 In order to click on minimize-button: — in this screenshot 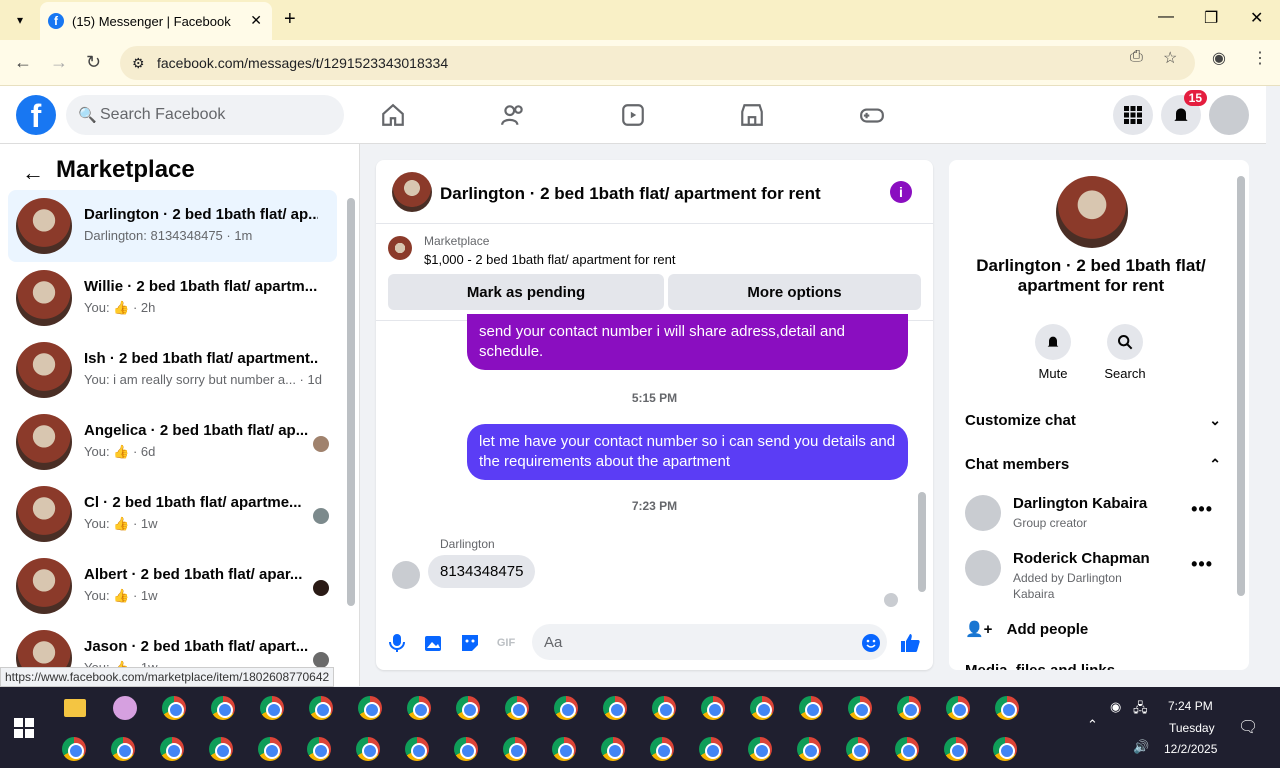, I will do `click(1166, 17)`.